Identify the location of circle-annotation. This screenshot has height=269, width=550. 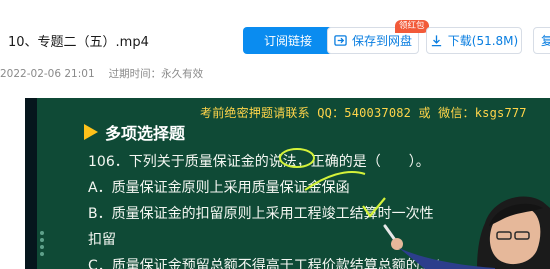
(297, 158).